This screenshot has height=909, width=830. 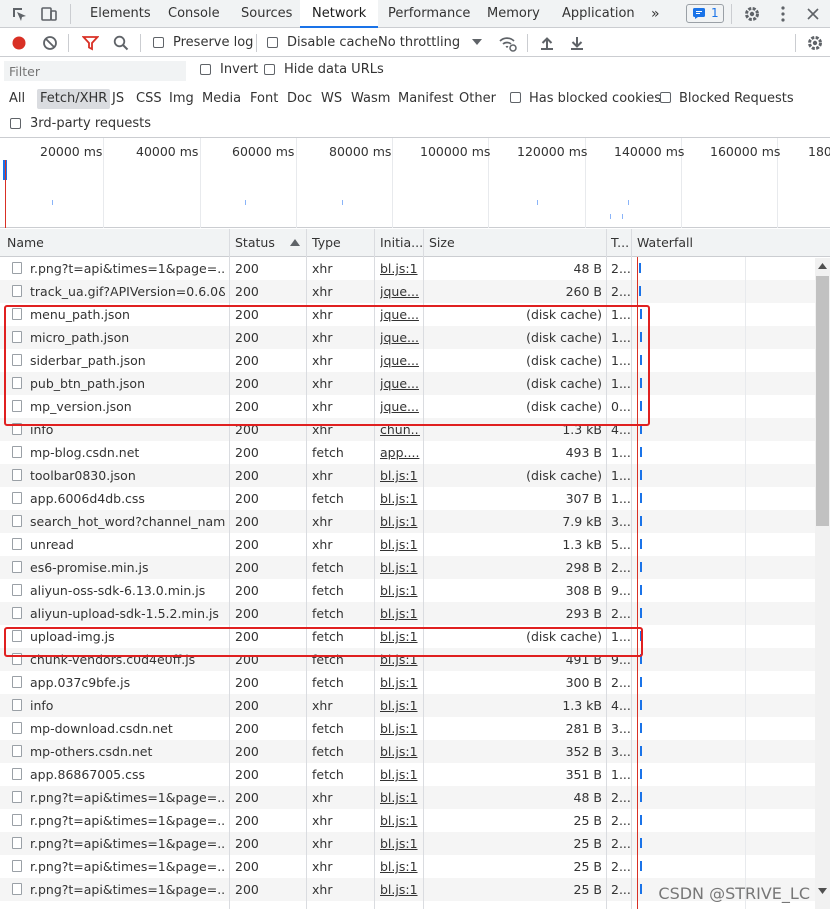 I want to click on chevron-down-icon, so click(x=477, y=43).